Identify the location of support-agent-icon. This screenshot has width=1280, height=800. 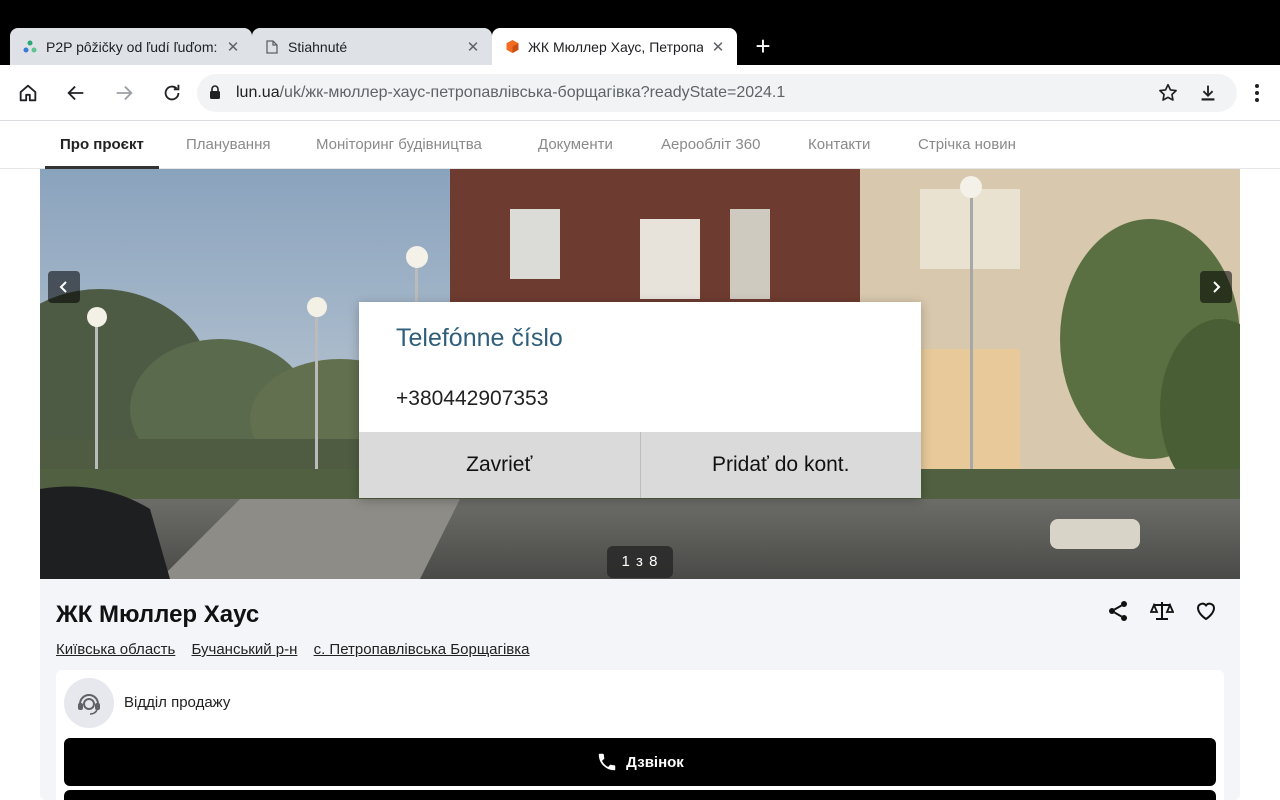
(89, 704).